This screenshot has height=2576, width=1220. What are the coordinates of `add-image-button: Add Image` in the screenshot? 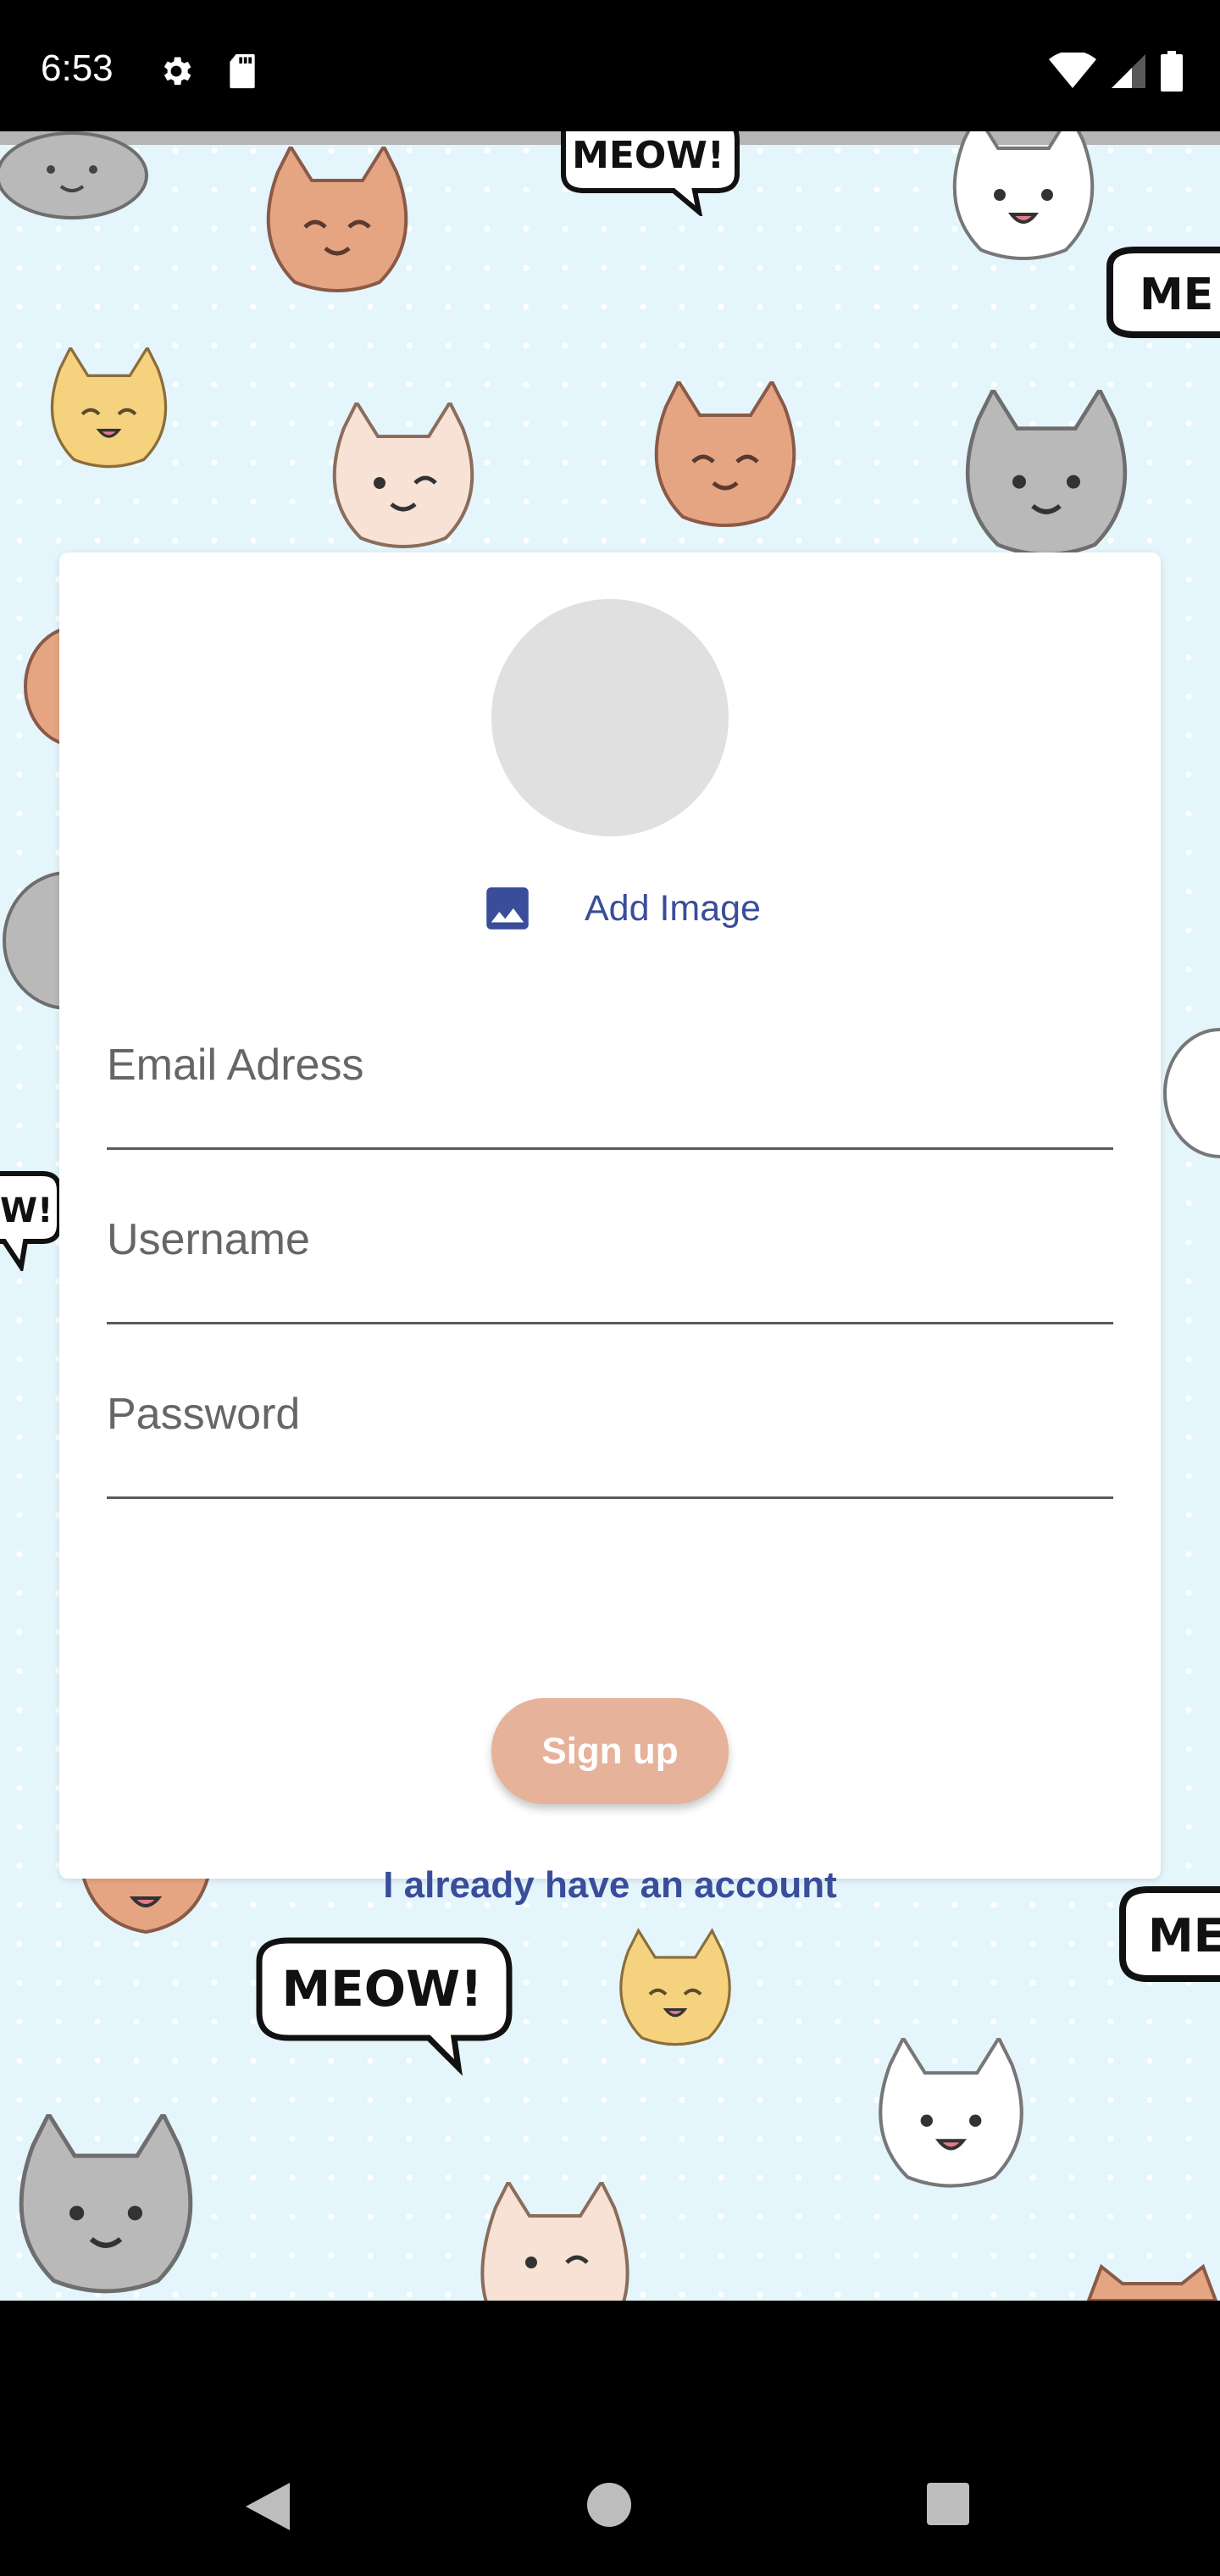 It's located at (620, 908).